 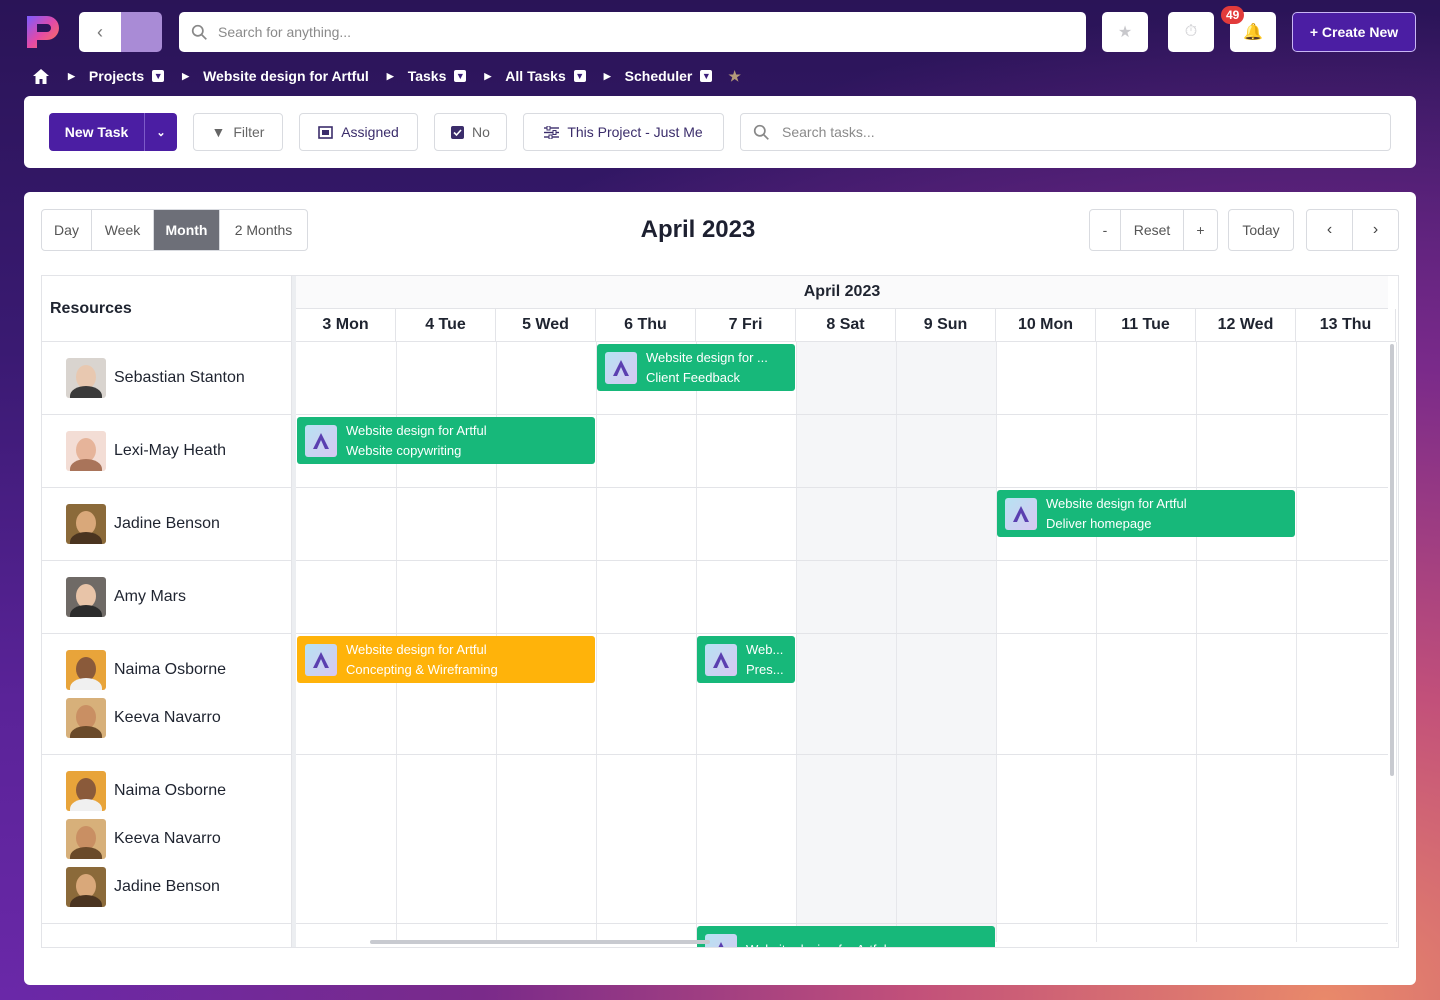 I want to click on view-2-months: 2 Months, so click(x=263, y=230).